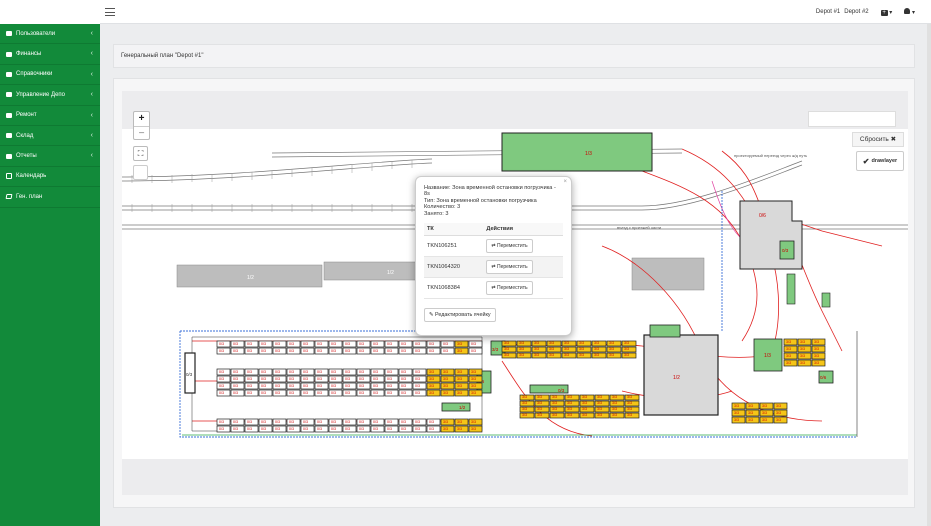  What do you see at coordinates (141, 133) in the screenshot?
I see `zoom-out-button: −` at bounding box center [141, 133].